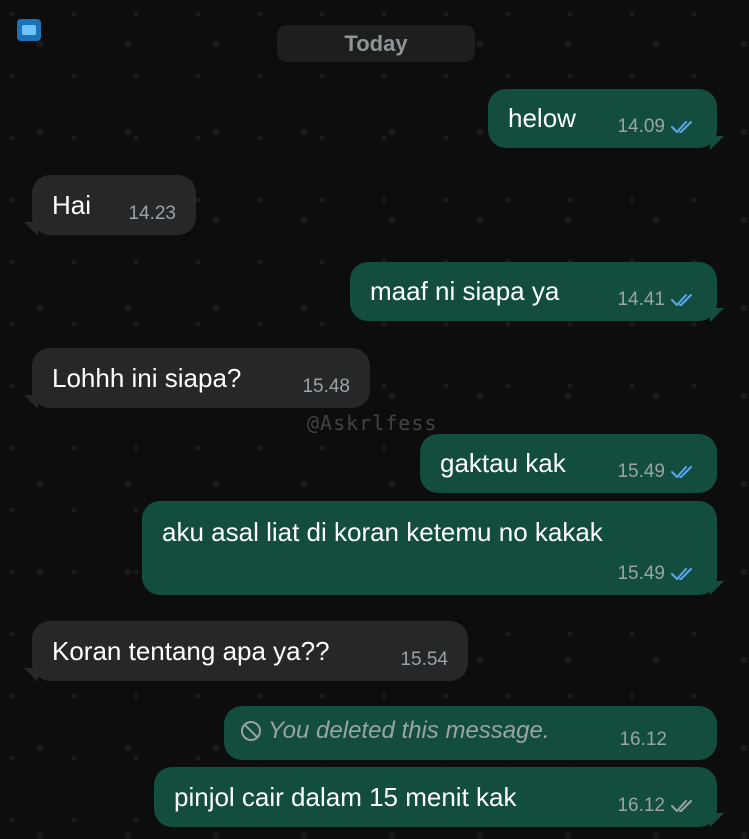  I want to click on message-meta: 14.41, so click(657, 300).